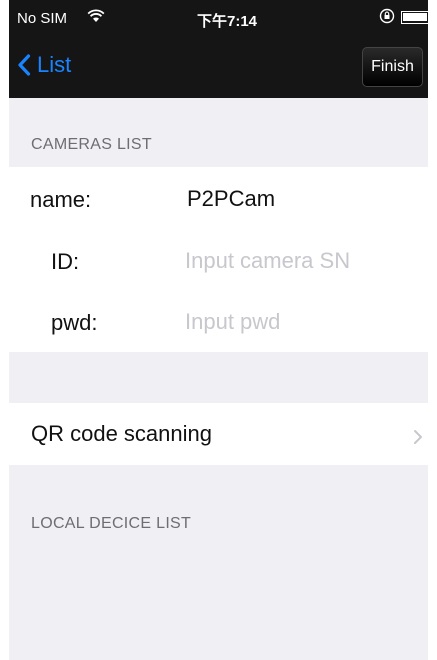  I want to click on status-bar: No SIM 下午7:14, so click(218, 17).